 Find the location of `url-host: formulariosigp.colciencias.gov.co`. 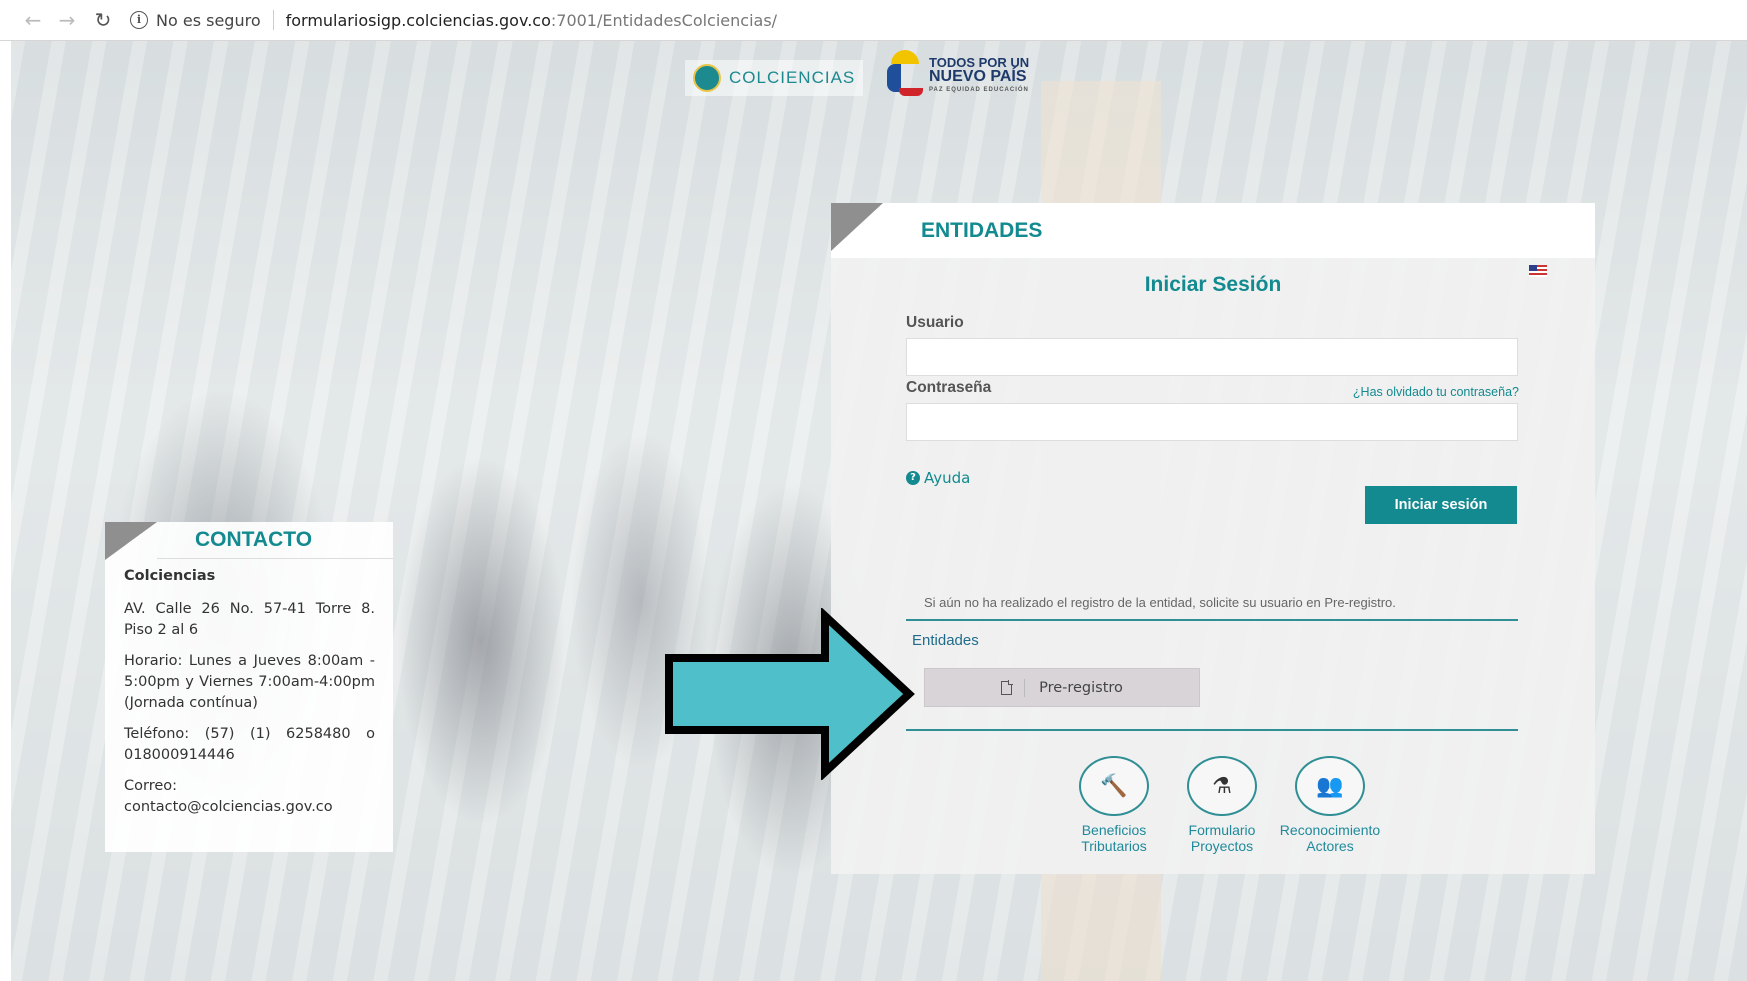

url-host: formulariosigp.colciencias.gov.co is located at coordinates (418, 20).